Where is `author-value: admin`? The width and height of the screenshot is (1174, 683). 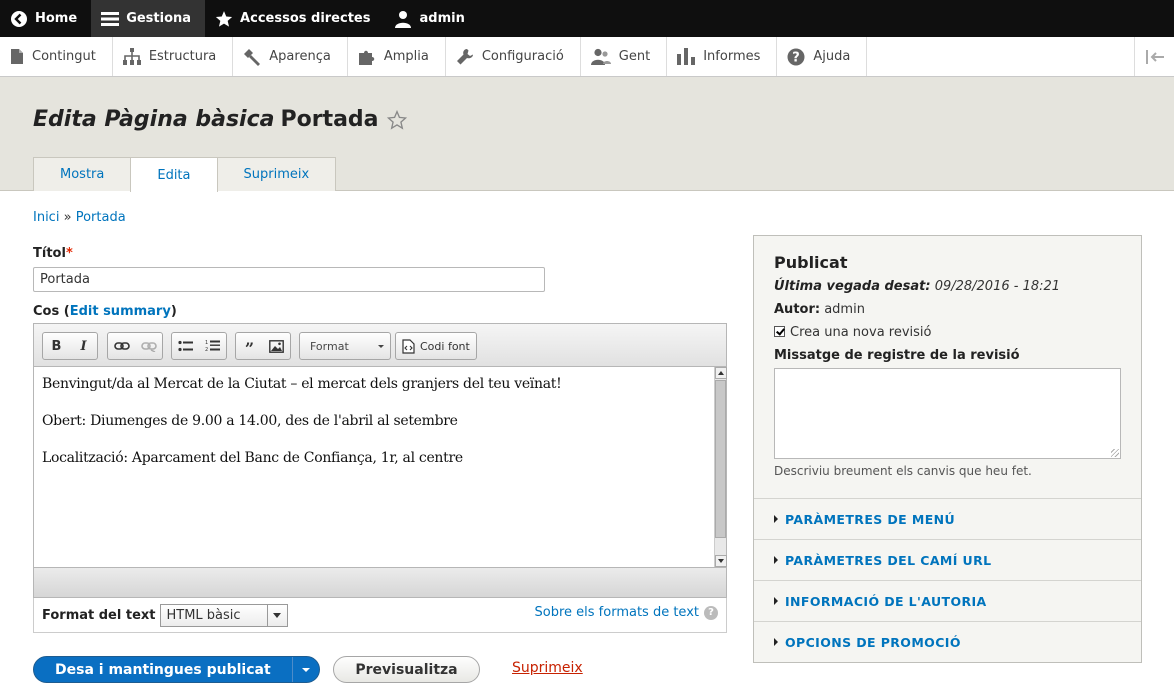 author-value: admin is located at coordinates (844, 309).